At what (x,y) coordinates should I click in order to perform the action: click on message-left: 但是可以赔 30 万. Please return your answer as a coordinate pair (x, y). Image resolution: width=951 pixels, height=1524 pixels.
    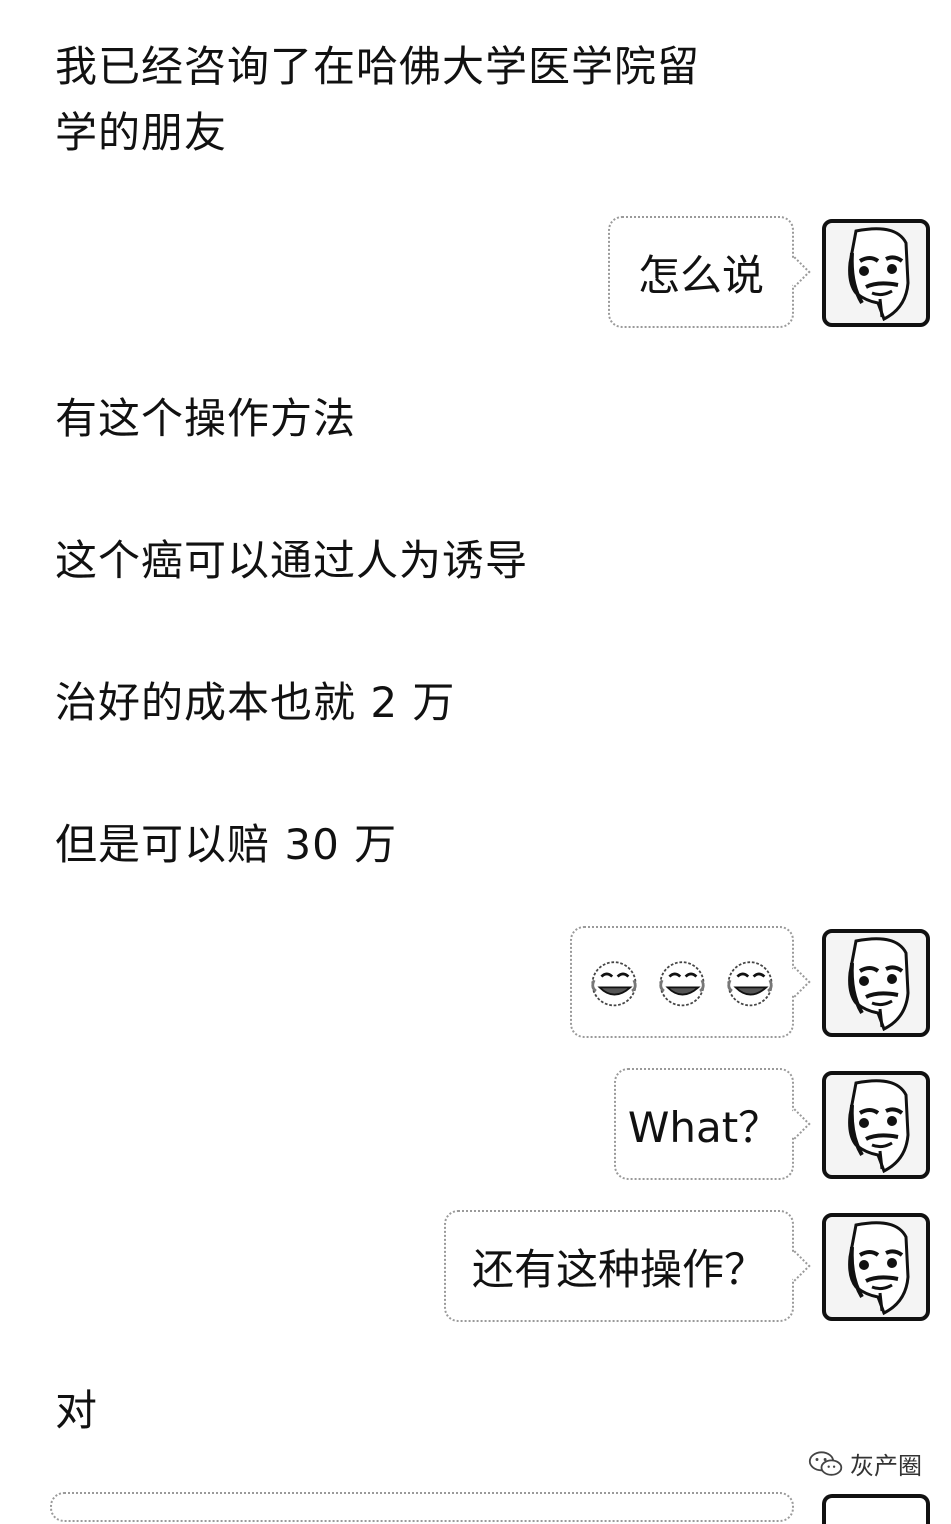
    Looking at the image, I should click on (226, 844).